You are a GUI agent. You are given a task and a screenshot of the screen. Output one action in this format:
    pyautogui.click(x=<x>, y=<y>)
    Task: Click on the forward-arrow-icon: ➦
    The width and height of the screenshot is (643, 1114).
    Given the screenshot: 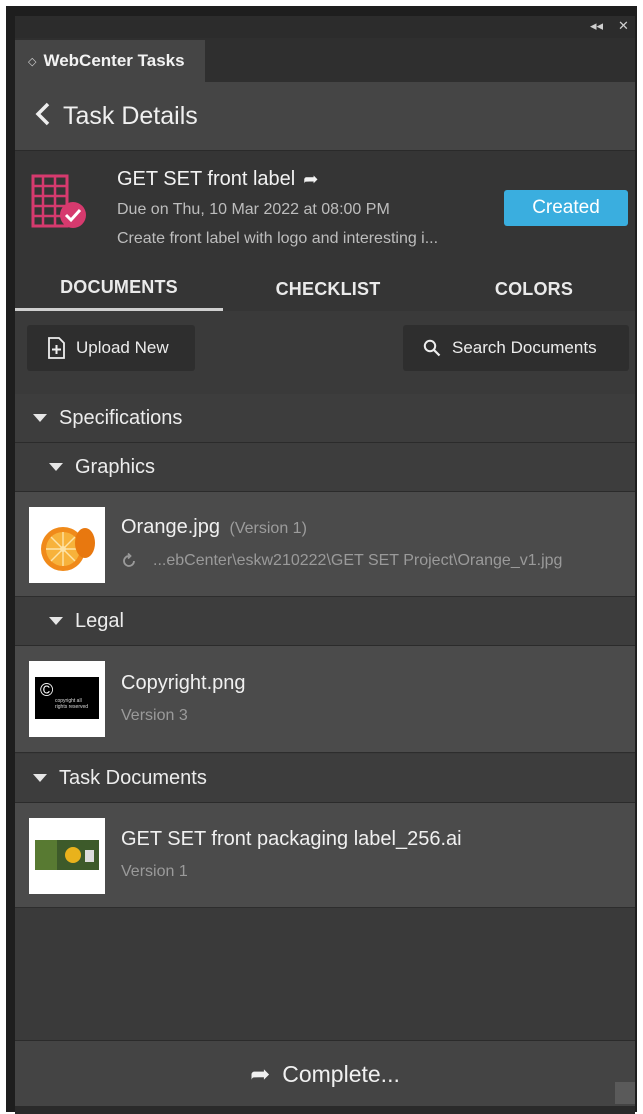 What is the action you would take?
    pyautogui.click(x=260, y=1074)
    